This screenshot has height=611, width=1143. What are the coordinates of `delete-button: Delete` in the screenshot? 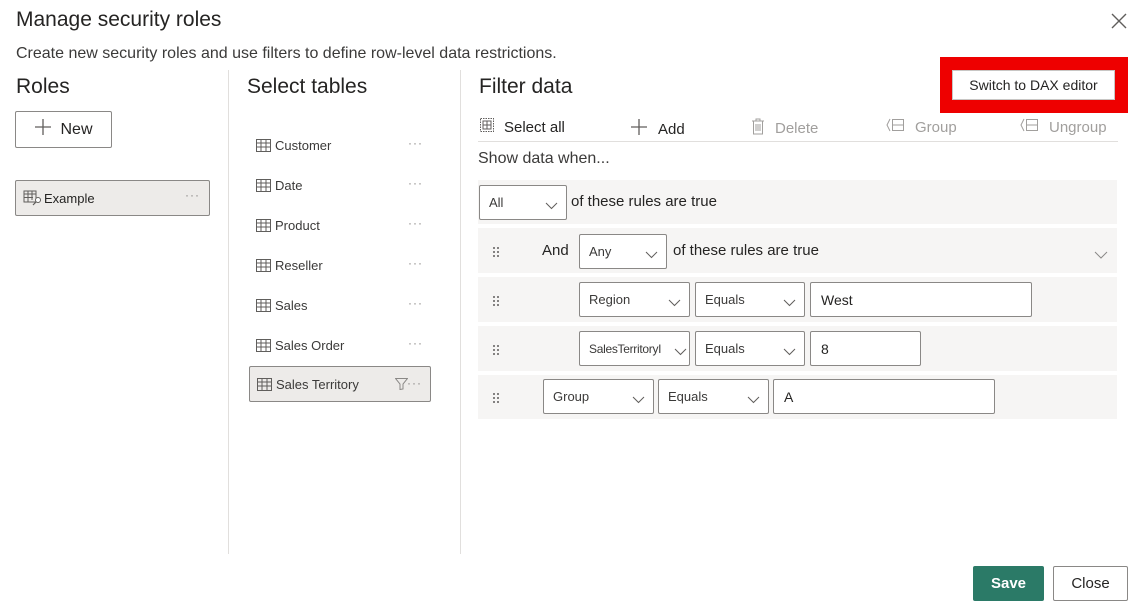 It's located at (784, 128).